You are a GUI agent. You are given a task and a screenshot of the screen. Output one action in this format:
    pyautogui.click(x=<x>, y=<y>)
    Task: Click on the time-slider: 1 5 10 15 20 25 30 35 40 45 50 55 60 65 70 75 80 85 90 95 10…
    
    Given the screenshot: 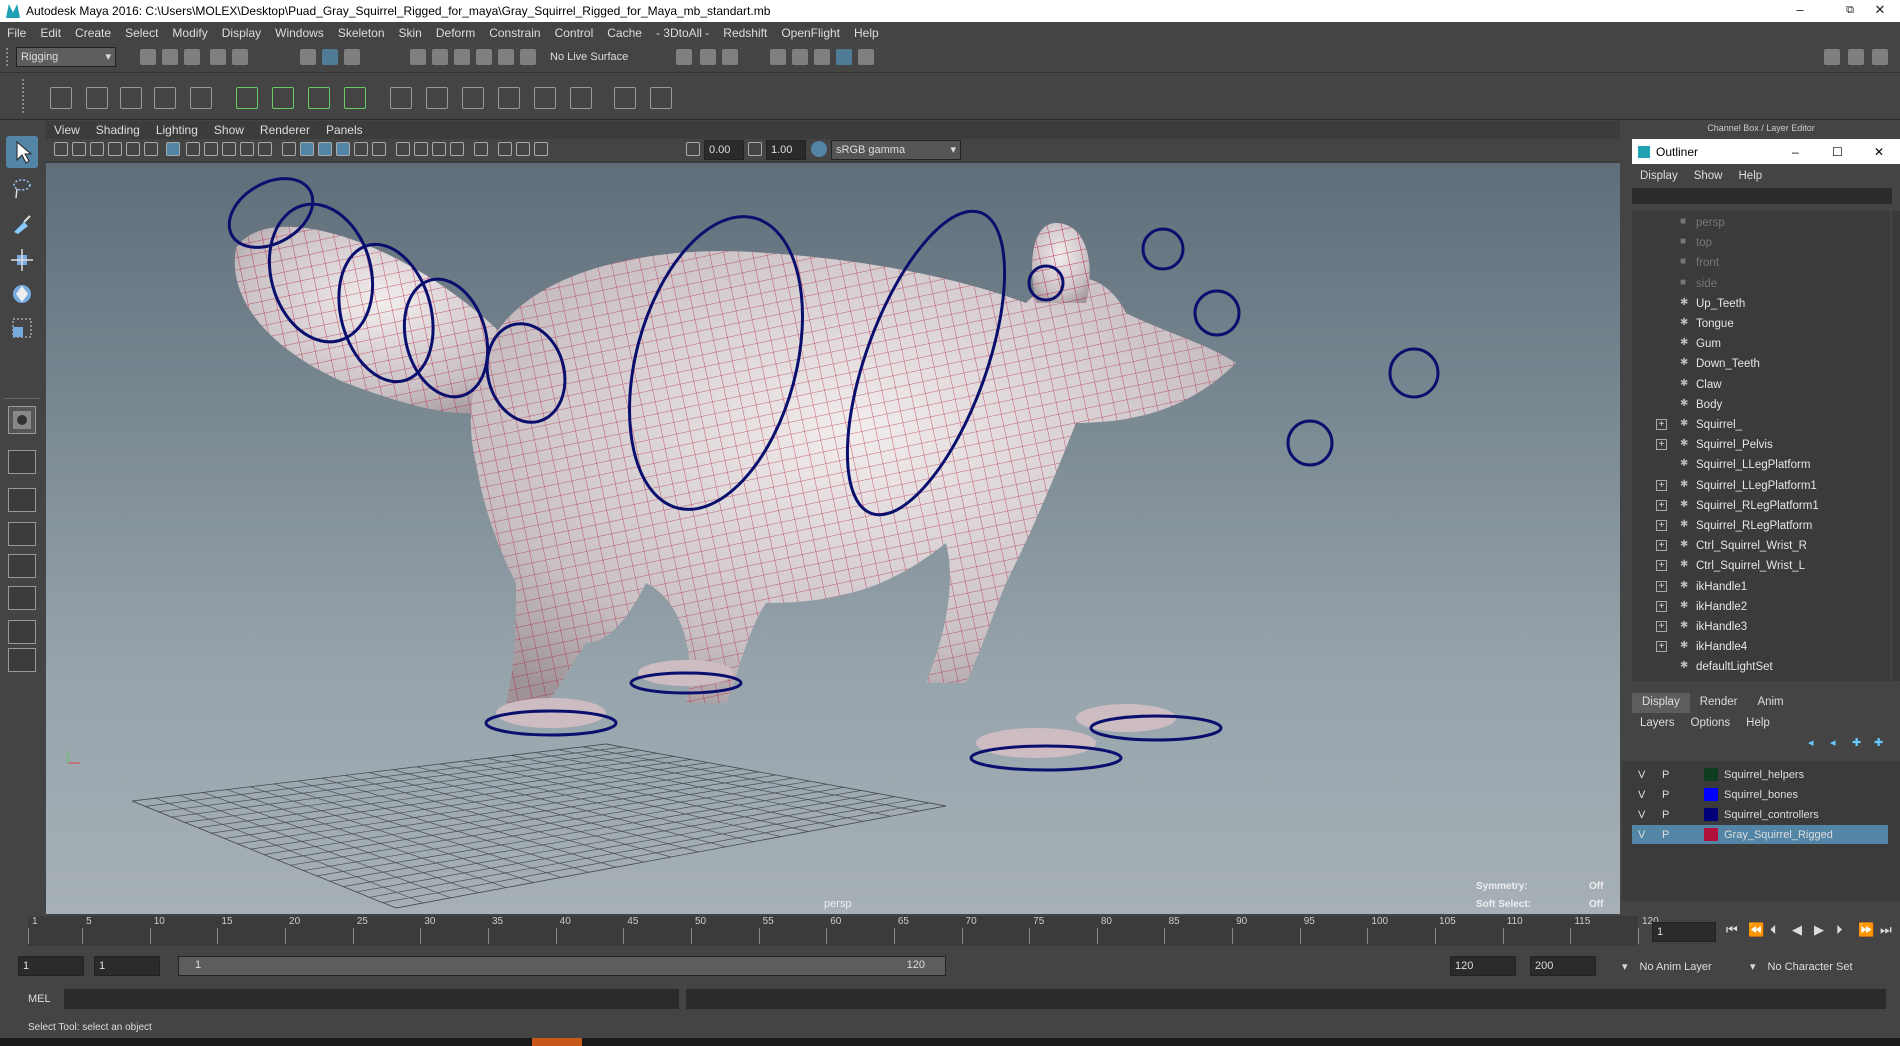 What is the action you would take?
    pyautogui.click(x=950, y=934)
    